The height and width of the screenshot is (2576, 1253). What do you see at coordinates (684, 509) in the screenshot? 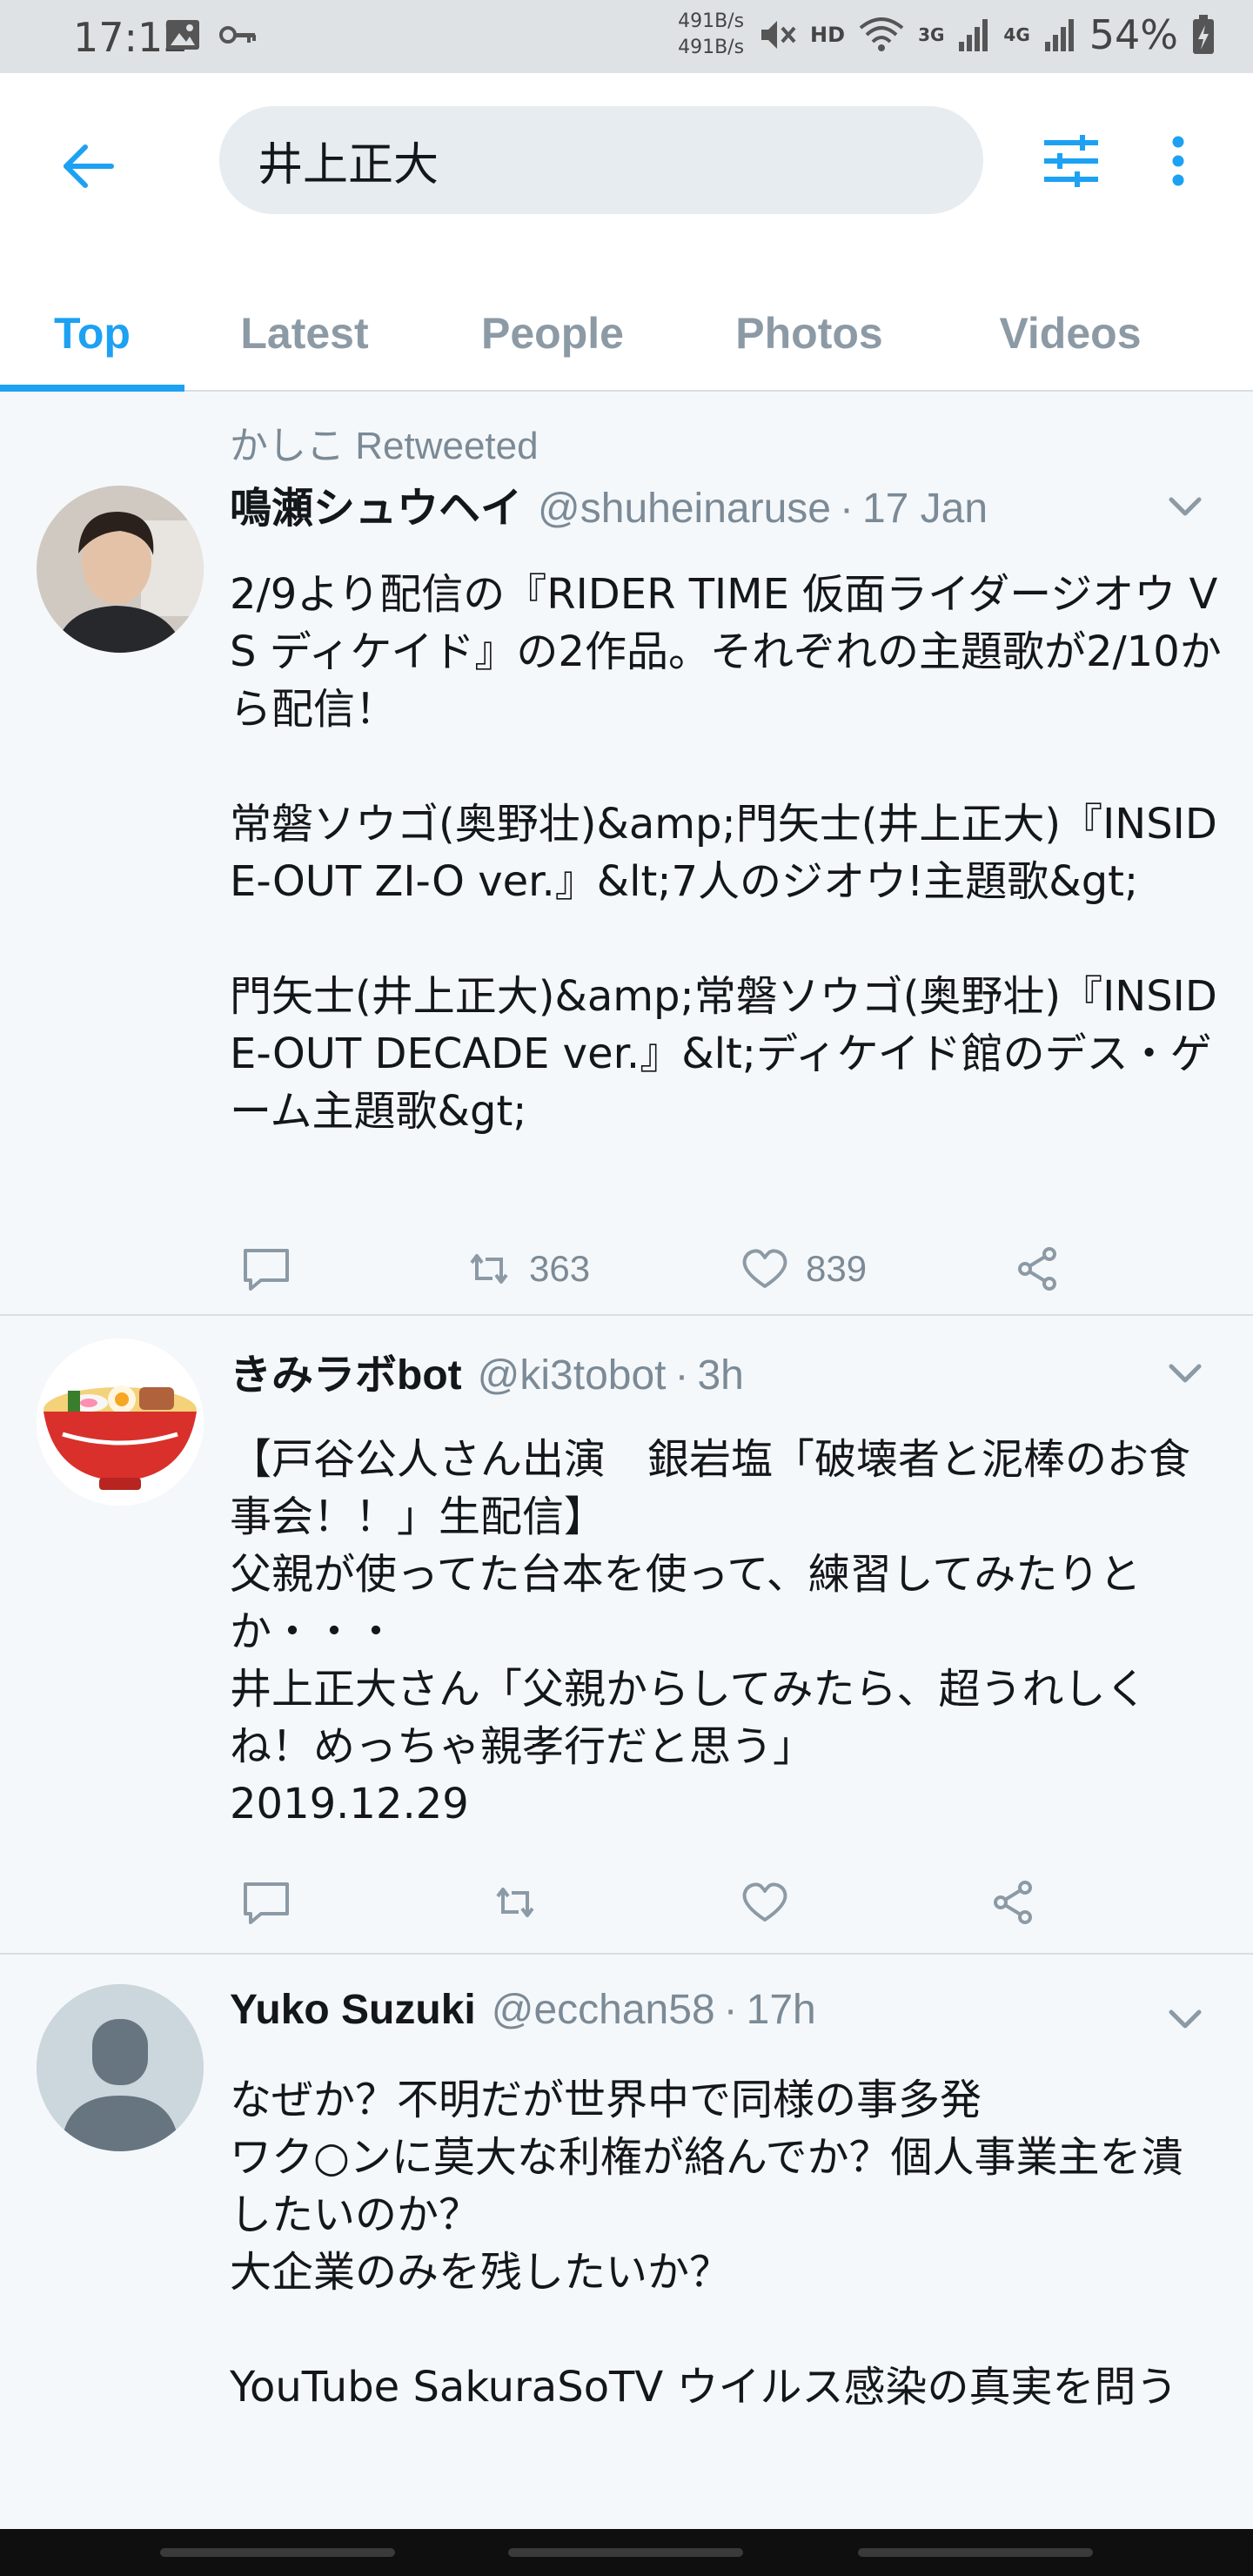
I see `tweet-author-handle: @shuheinaruse` at bounding box center [684, 509].